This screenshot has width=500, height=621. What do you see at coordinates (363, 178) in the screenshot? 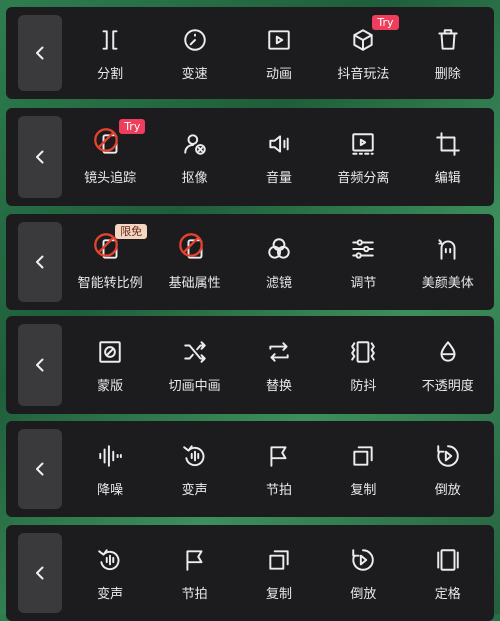
I see `tool-label: 音频分离` at bounding box center [363, 178].